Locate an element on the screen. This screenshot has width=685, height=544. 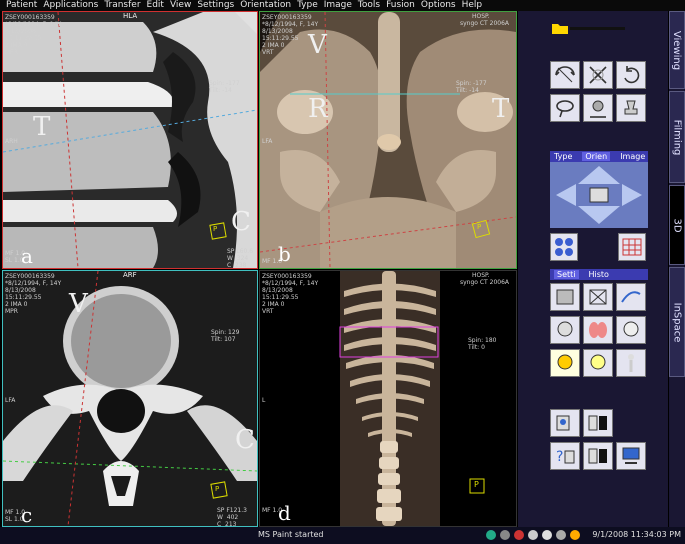
clock: 9/1/2008 11:34:03 PM is located at coordinates (636, 534).